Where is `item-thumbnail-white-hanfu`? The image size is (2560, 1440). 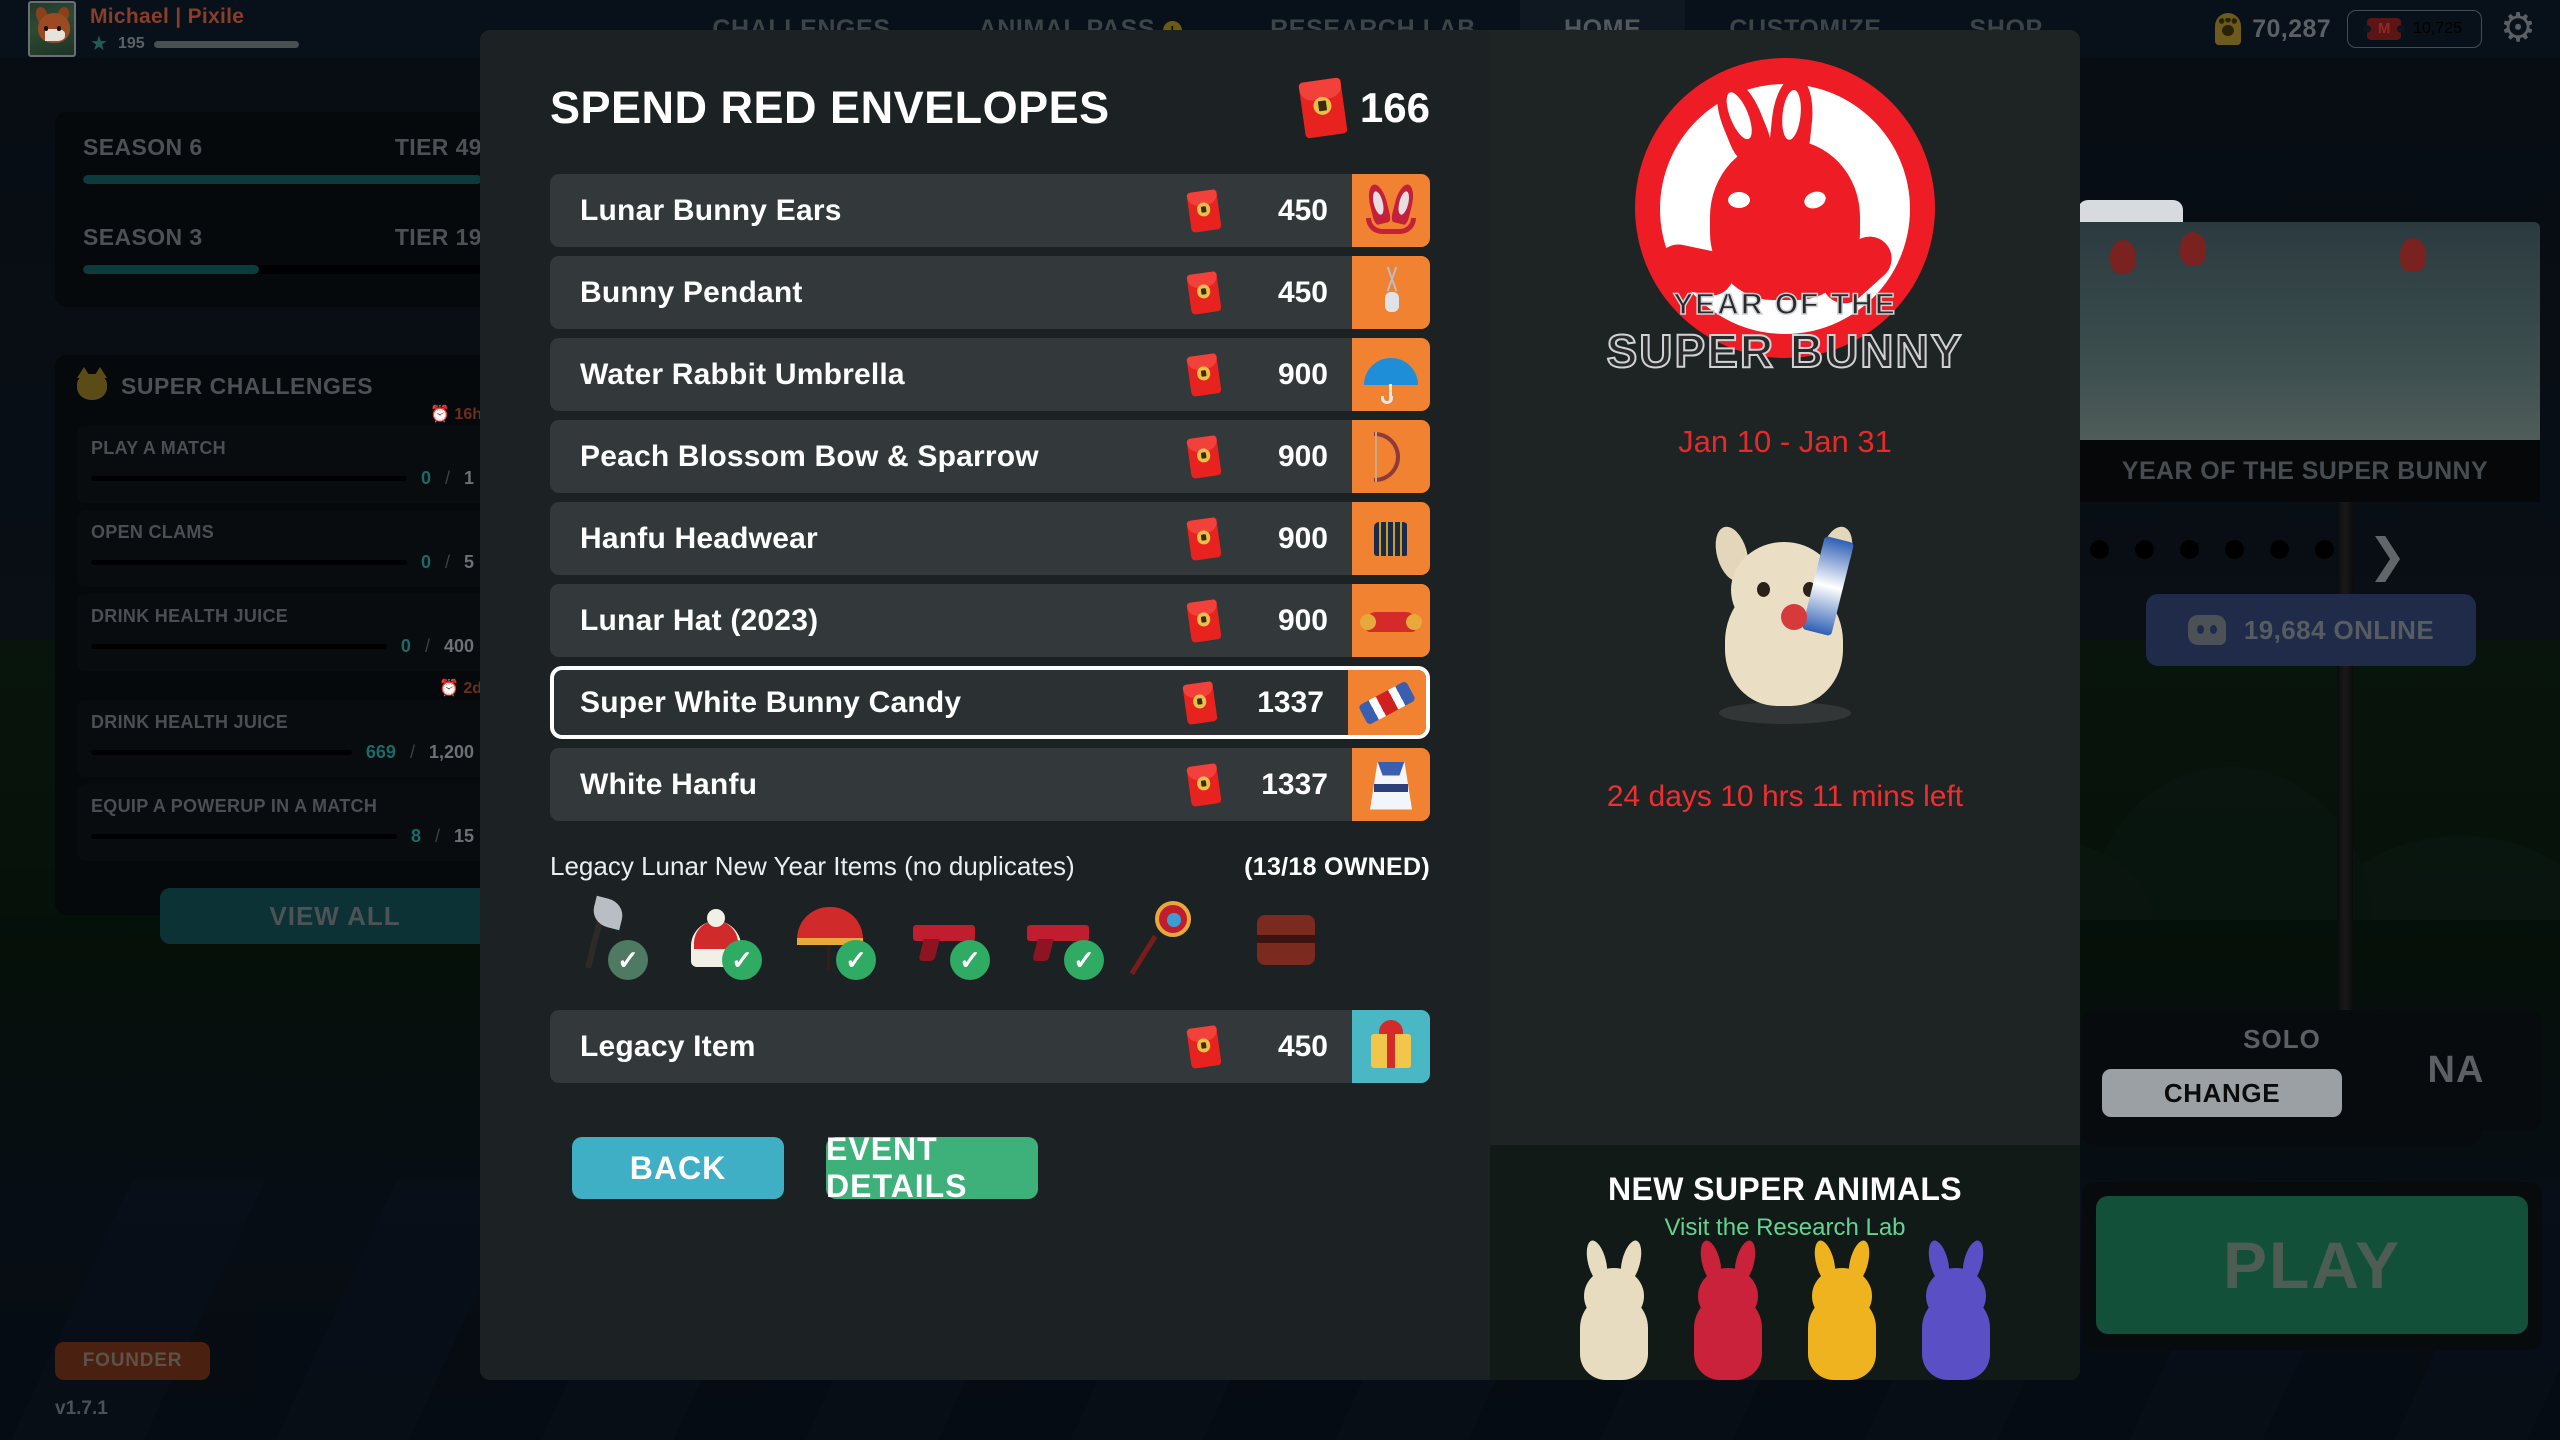
item-thumbnail-white-hanfu is located at coordinates (1391, 784).